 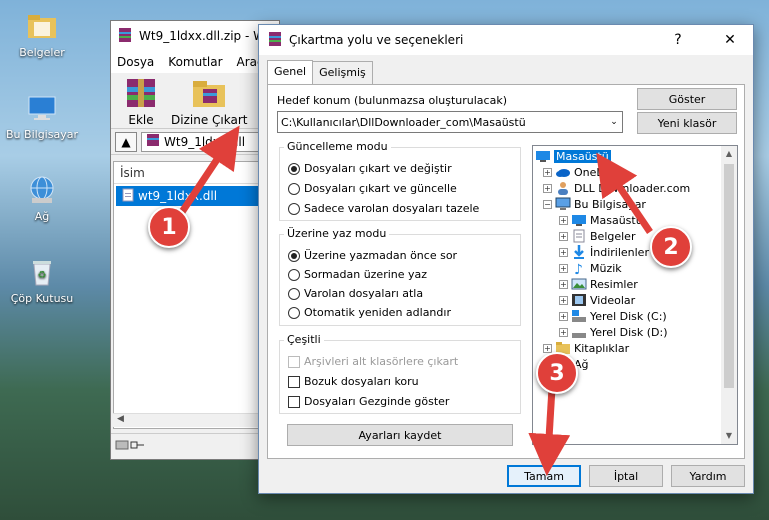 What do you see at coordinates (557, 373) in the screenshot?
I see `step-badge-3: 3` at bounding box center [557, 373].